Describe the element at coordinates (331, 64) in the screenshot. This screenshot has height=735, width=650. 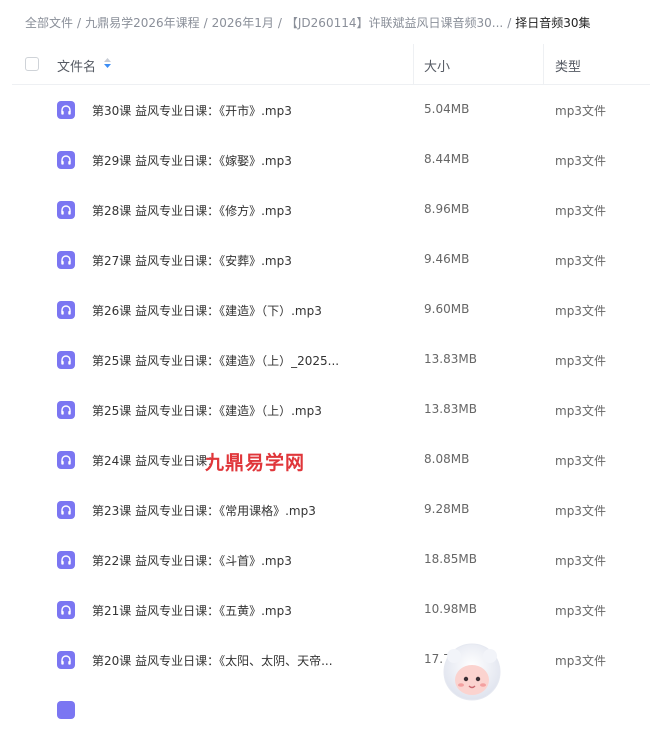
I see `table-header: 文件名 大小 类型` at that location.